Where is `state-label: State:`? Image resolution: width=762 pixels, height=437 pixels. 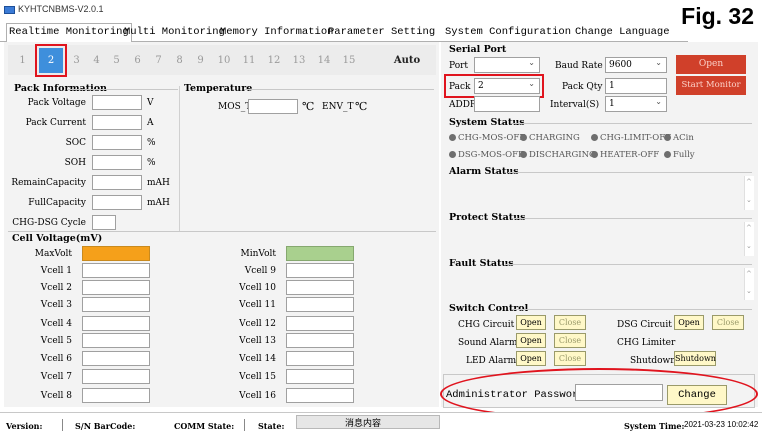 state-label: State: is located at coordinates (271, 426).